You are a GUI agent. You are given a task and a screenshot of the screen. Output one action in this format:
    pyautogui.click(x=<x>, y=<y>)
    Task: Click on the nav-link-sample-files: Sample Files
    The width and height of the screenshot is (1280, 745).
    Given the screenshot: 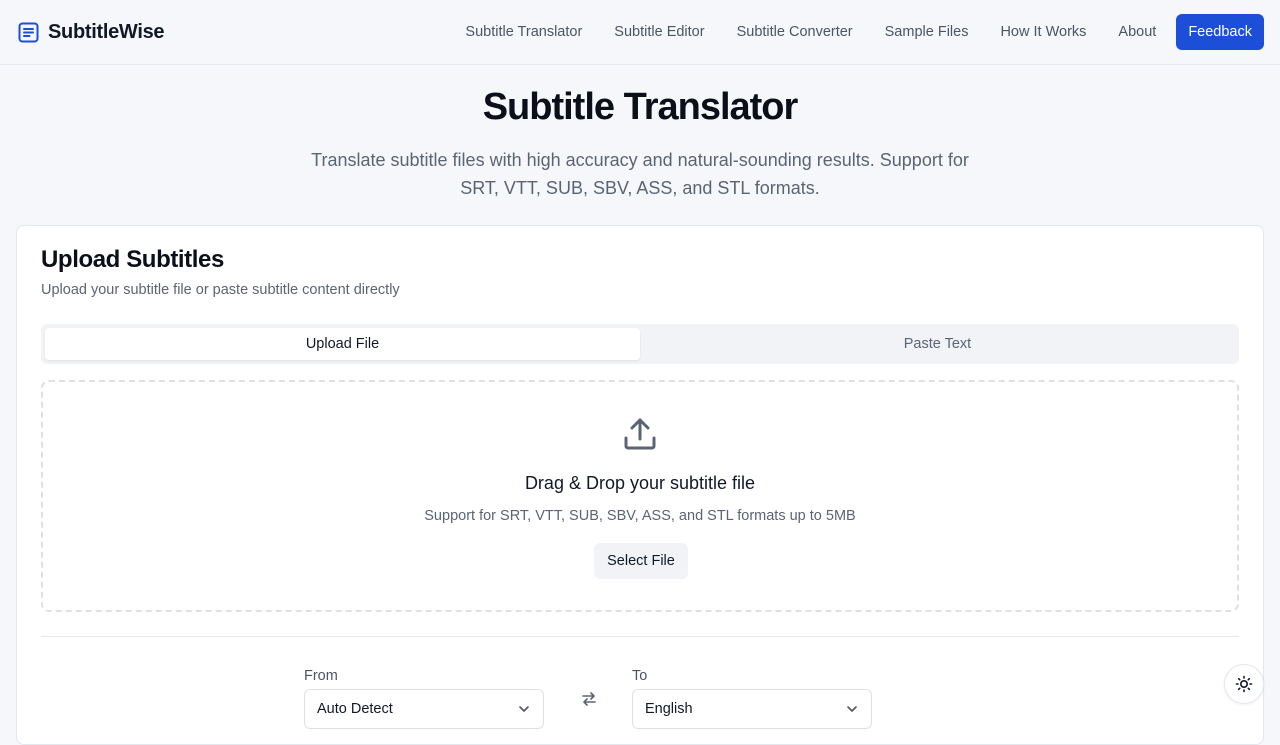 What is the action you would take?
    pyautogui.click(x=927, y=32)
    